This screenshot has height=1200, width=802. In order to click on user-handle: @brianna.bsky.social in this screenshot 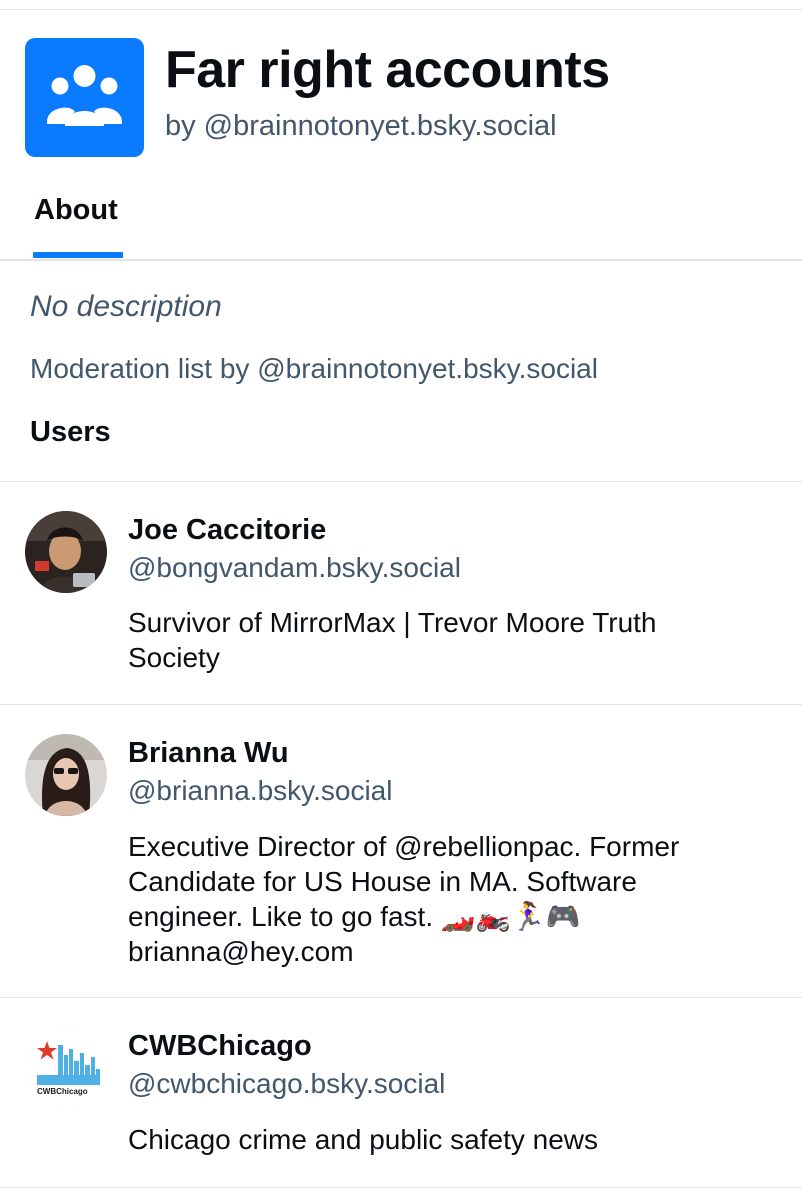, I will do `click(260, 790)`.